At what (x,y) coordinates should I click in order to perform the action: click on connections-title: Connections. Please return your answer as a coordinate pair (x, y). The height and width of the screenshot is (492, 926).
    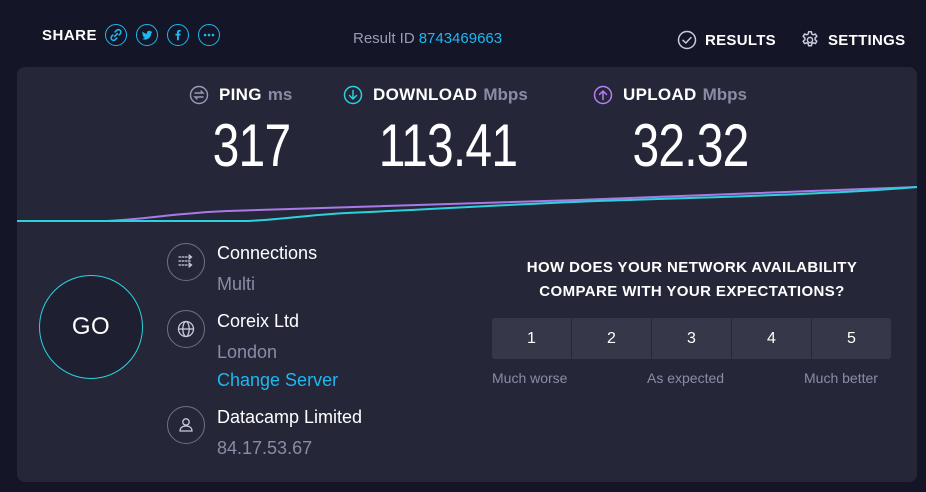
    Looking at the image, I should click on (267, 253).